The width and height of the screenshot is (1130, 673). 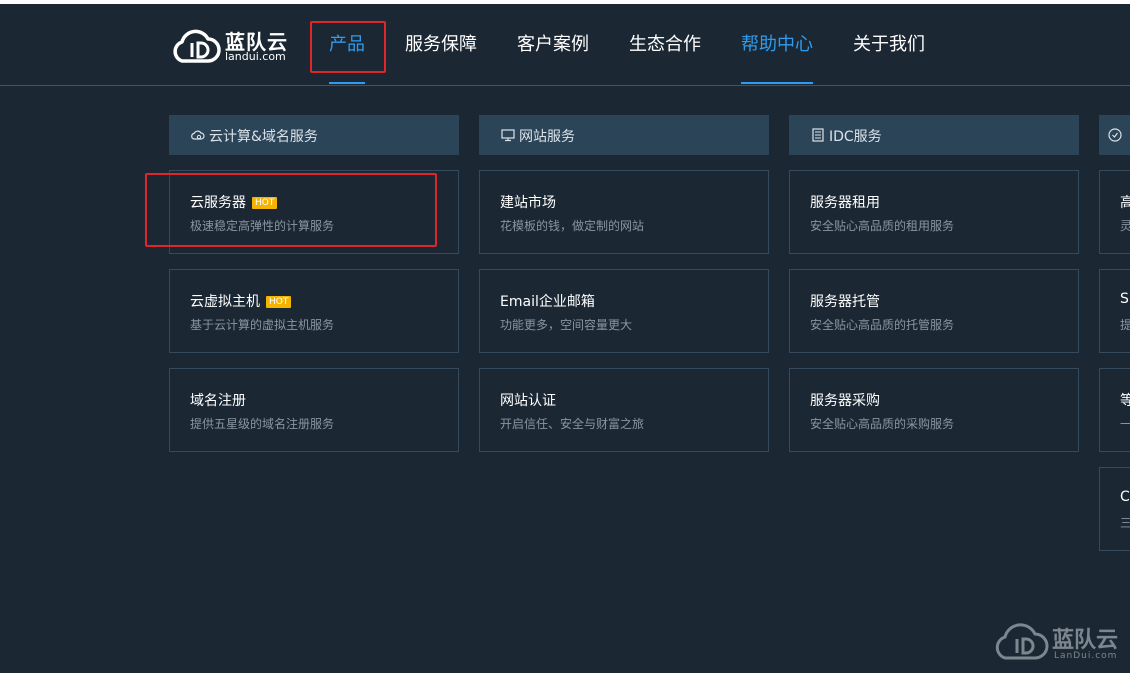 What do you see at coordinates (818, 135) in the screenshot?
I see `server-doc-icon` at bounding box center [818, 135].